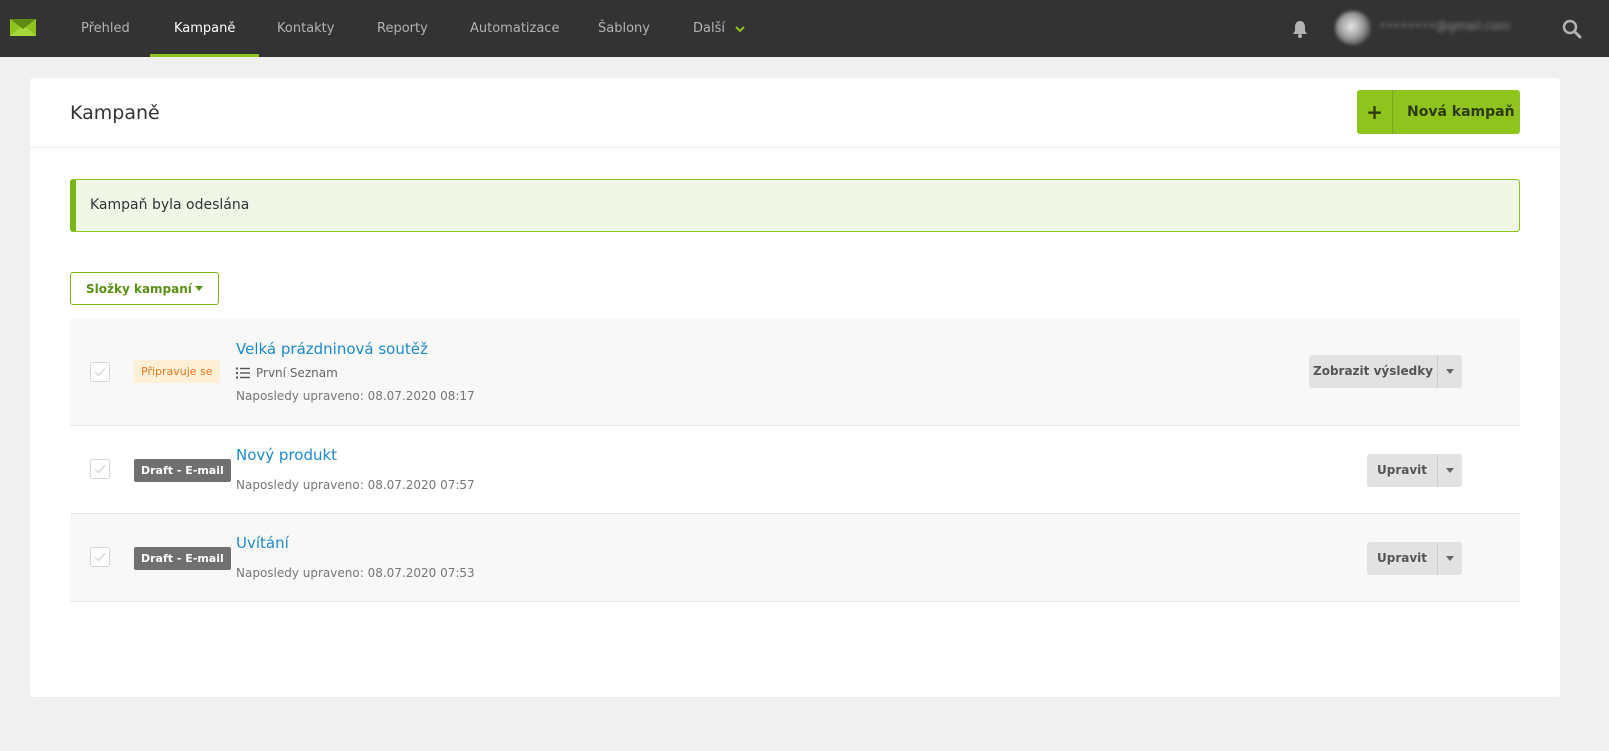 Image resolution: width=1609 pixels, height=751 pixels. What do you see at coordinates (740, 28) in the screenshot?
I see `chevron-down-icon` at bounding box center [740, 28].